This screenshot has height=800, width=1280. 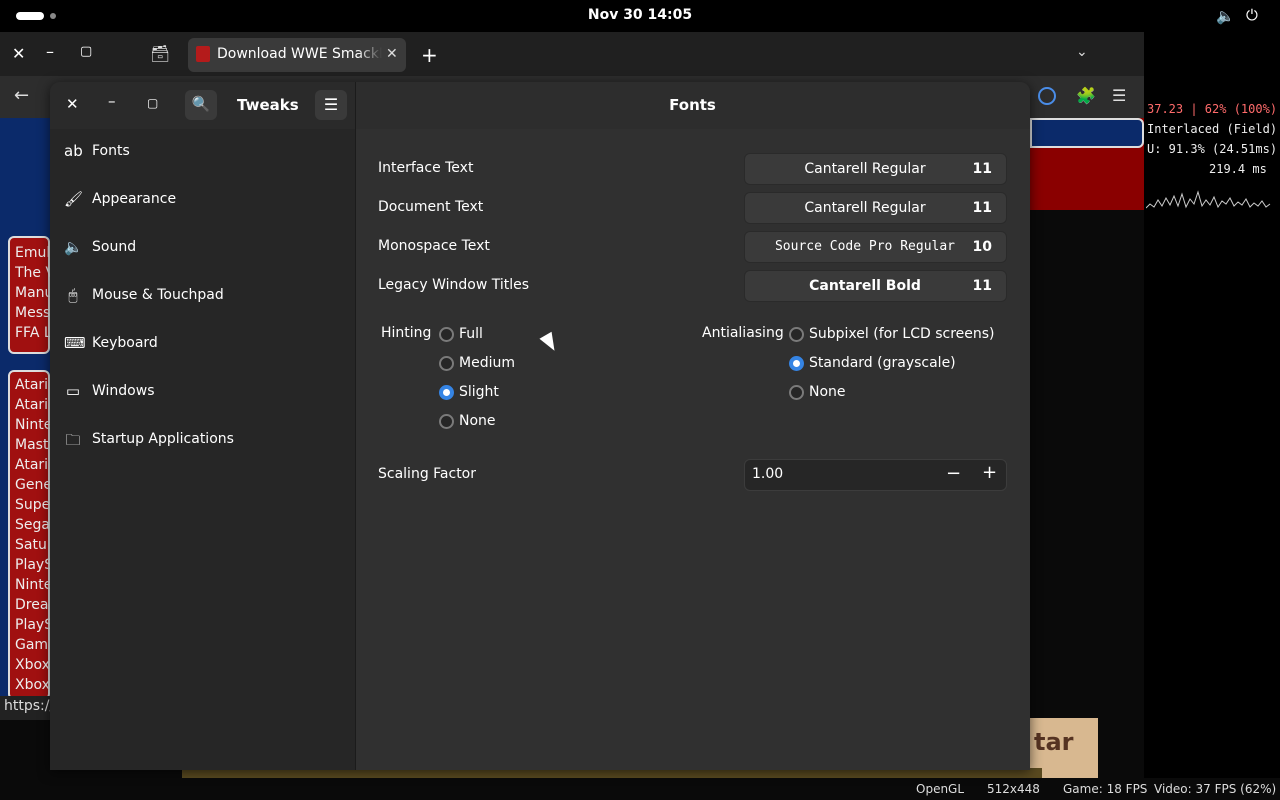 I want to click on volume-icon: 🔈, so click(x=1225, y=16).